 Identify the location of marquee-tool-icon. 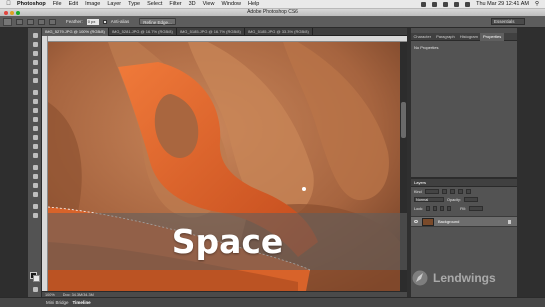
(35, 44).